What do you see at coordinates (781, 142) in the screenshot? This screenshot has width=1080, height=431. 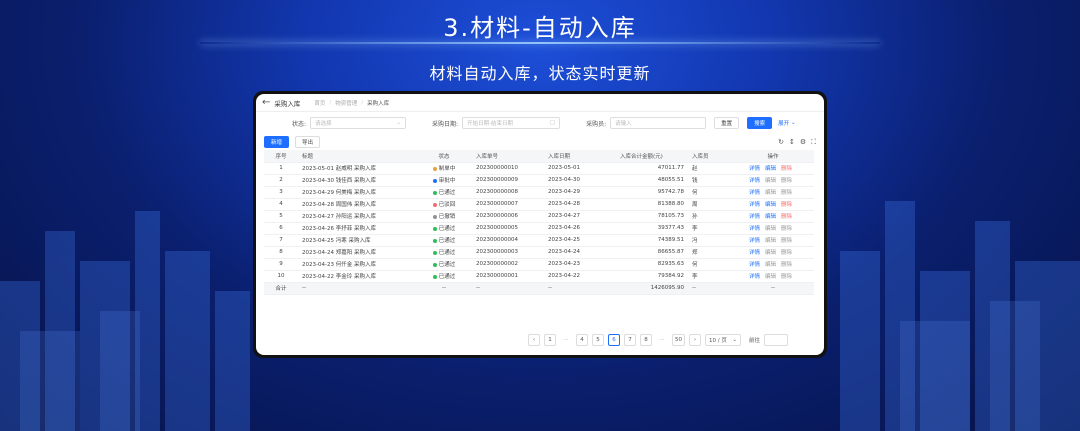 I see `refresh-icon: ↻` at bounding box center [781, 142].